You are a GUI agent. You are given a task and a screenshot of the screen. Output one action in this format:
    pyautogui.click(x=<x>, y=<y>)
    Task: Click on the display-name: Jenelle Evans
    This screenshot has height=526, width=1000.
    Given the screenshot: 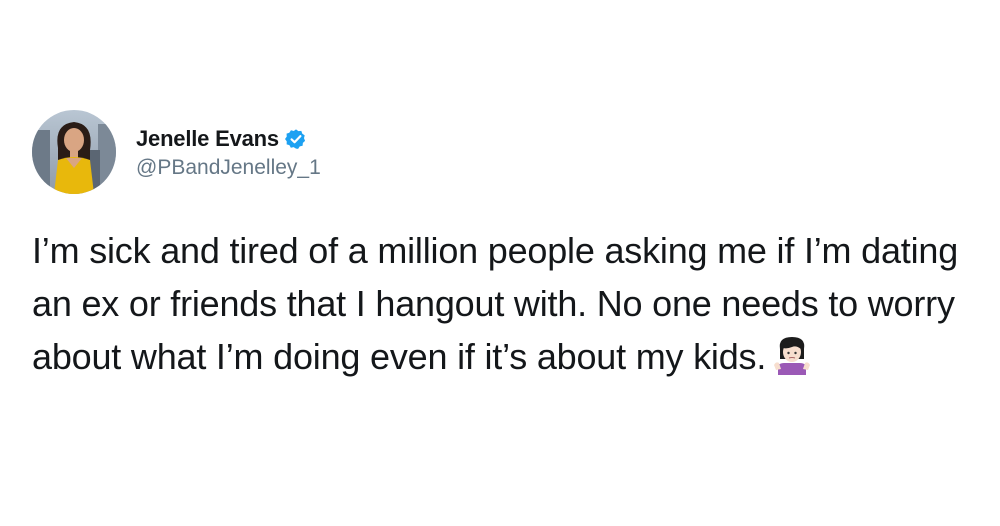 What is the action you would take?
    pyautogui.click(x=207, y=139)
    